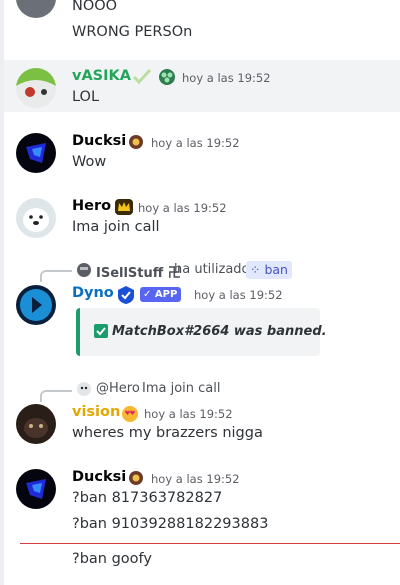 The width and height of the screenshot is (400, 585). Describe the element at coordinates (101, 76) in the screenshot. I see `author-name: vASIKA` at that location.